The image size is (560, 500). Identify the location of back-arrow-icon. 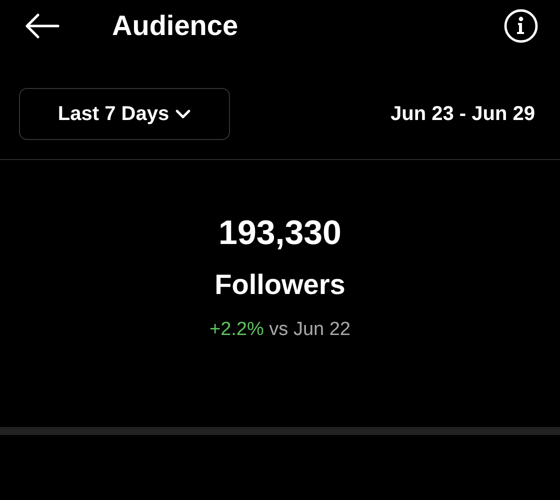
(42, 26).